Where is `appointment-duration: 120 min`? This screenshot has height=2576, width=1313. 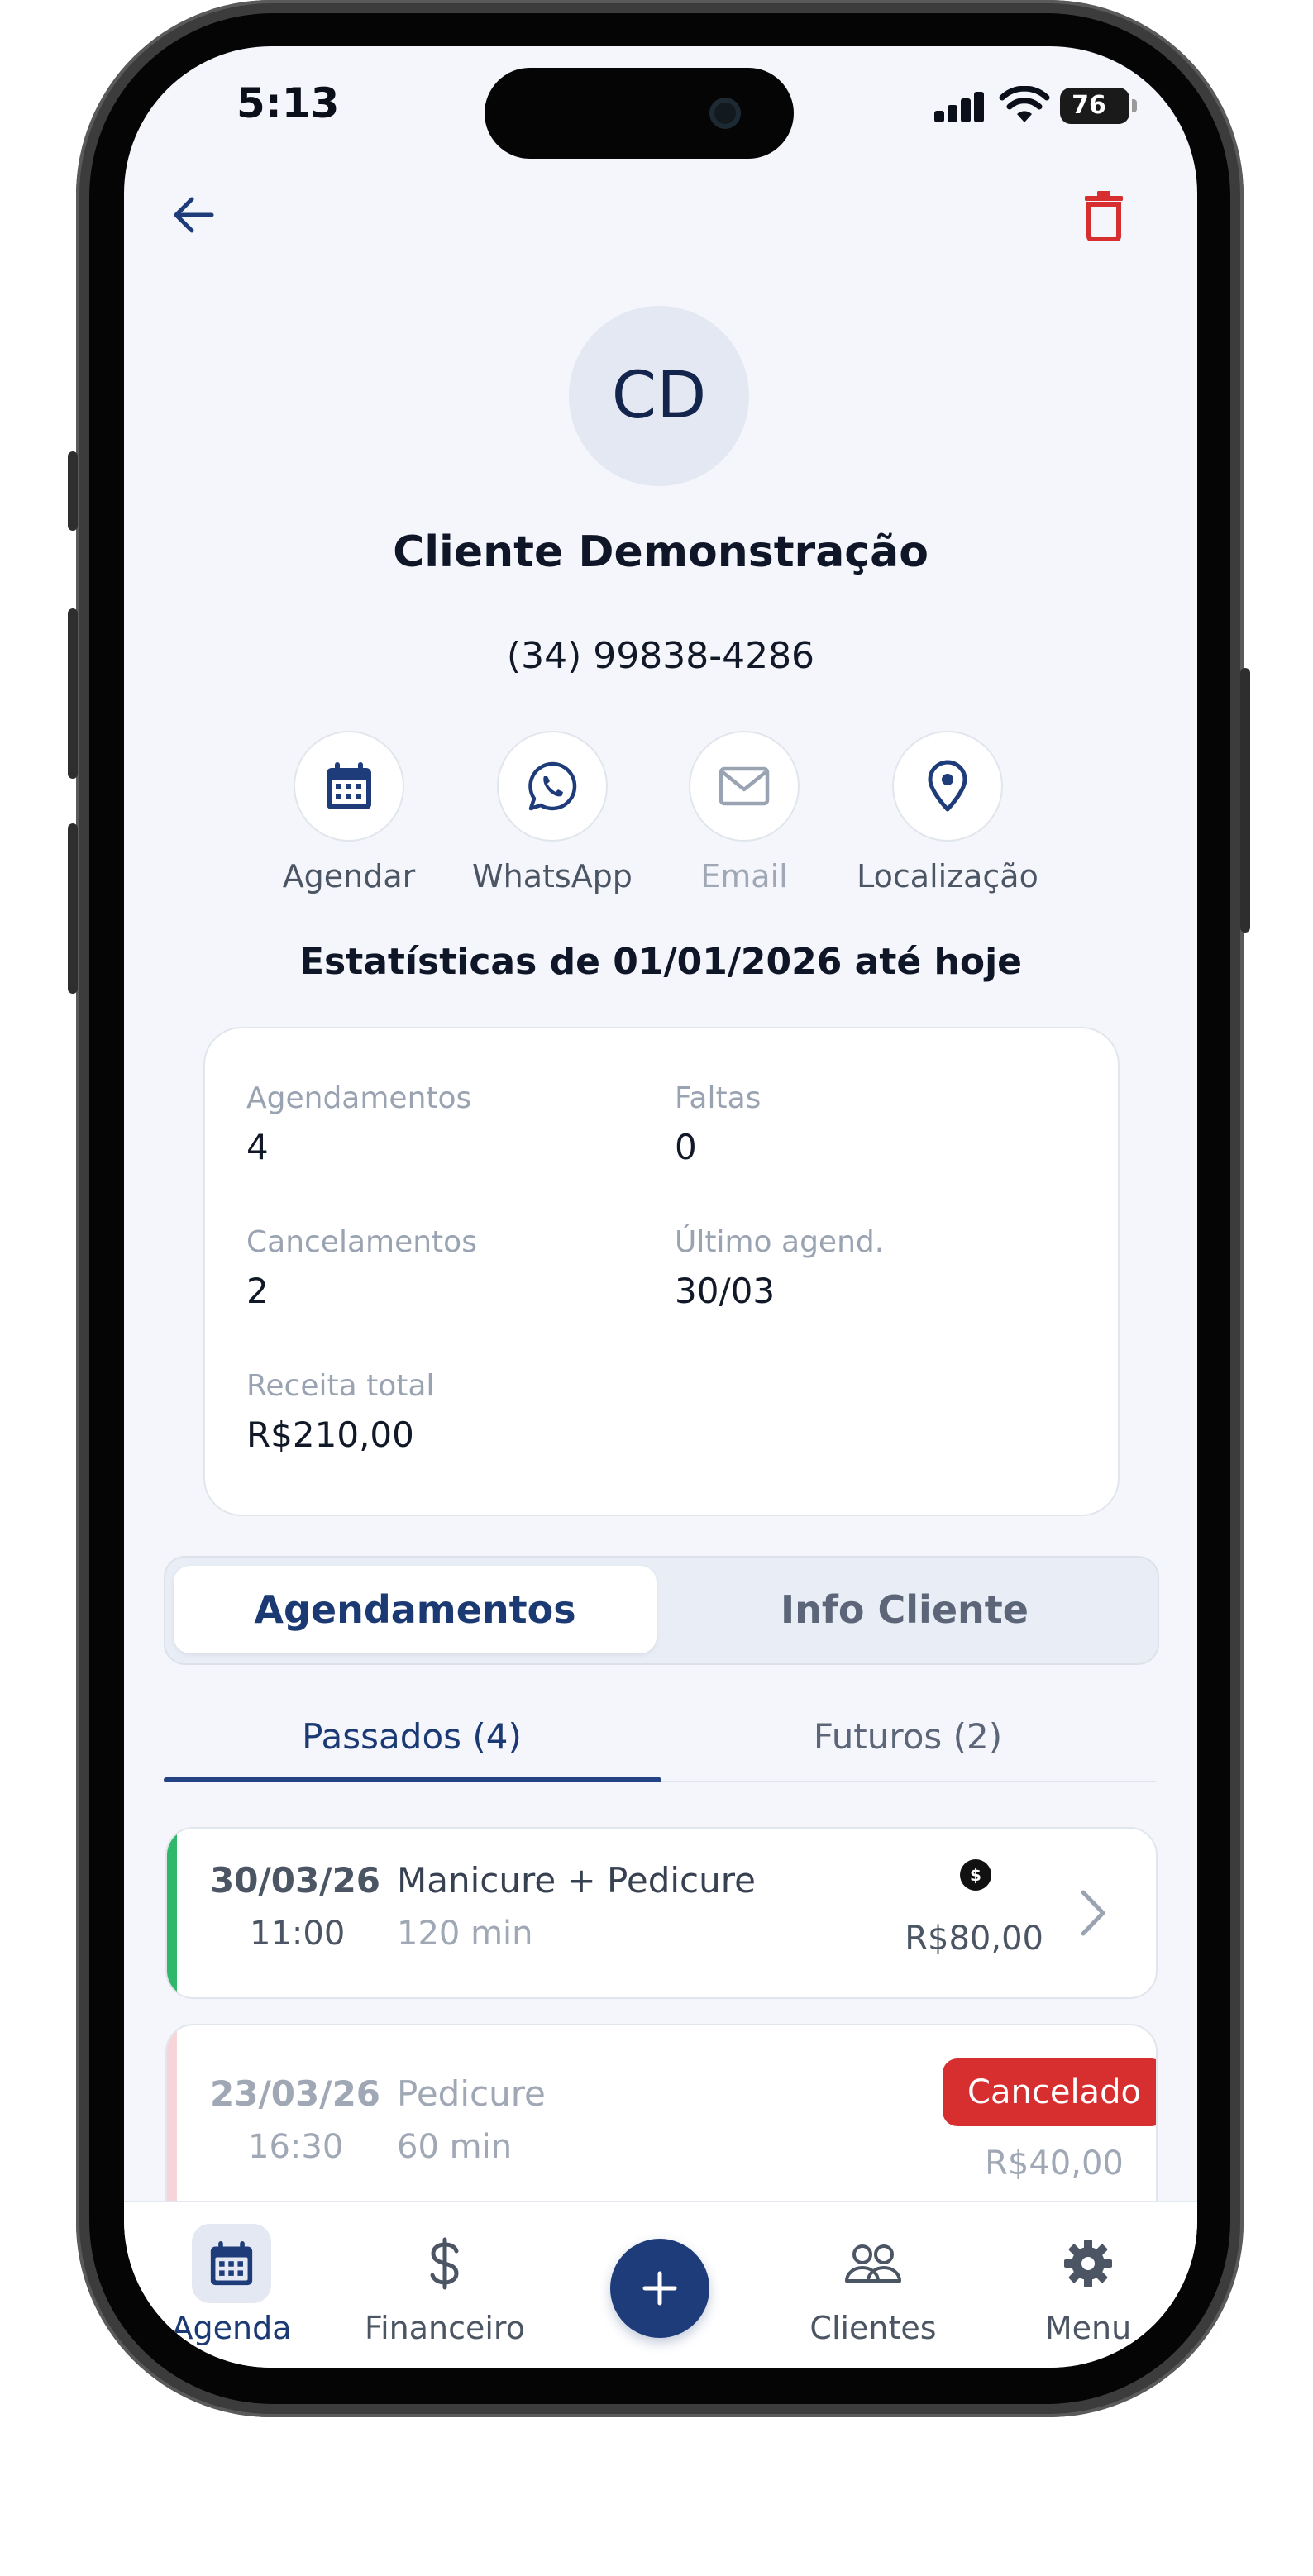 appointment-duration: 120 min is located at coordinates (465, 1934).